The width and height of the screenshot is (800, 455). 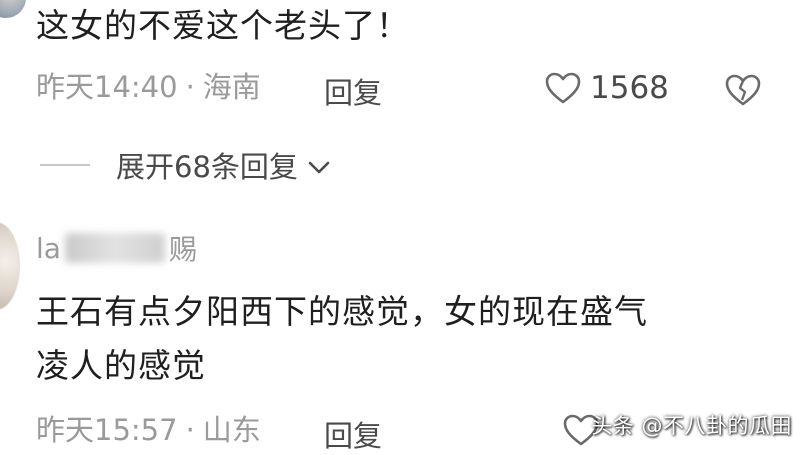 What do you see at coordinates (691, 426) in the screenshot?
I see `watermark: 头条 @不八卦的瓜田` at bounding box center [691, 426].